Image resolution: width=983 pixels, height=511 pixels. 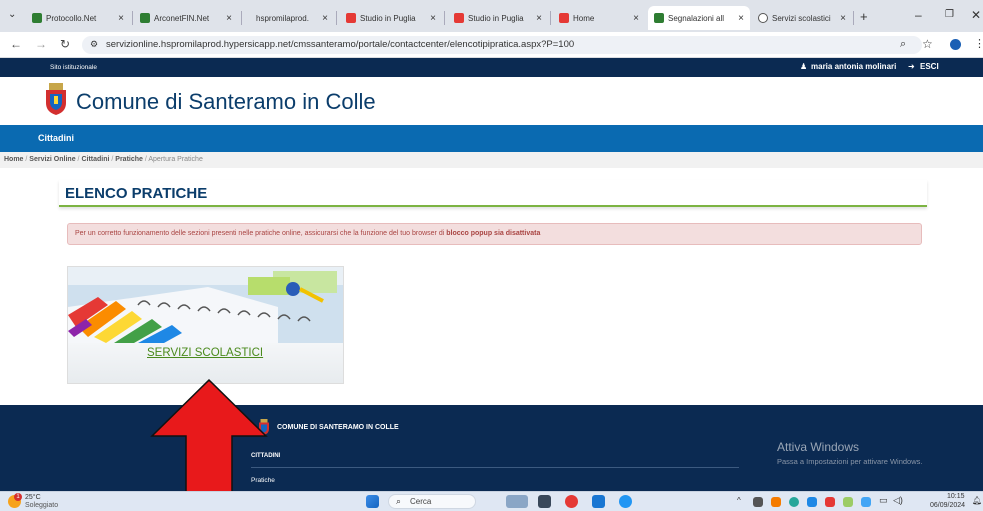 What do you see at coordinates (978, 43) in the screenshot?
I see `menu-kebab-icon: ⋮` at bounding box center [978, 43].